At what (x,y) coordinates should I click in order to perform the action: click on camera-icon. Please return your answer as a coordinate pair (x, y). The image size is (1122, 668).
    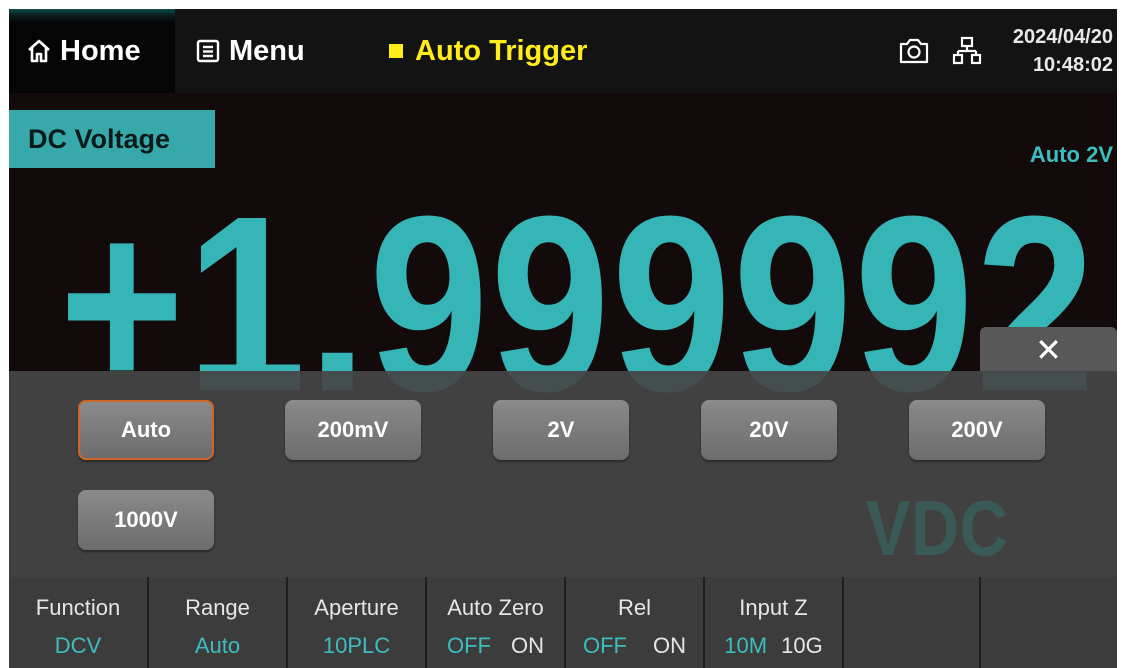
    Looking at the image, I should click on (914, 53).